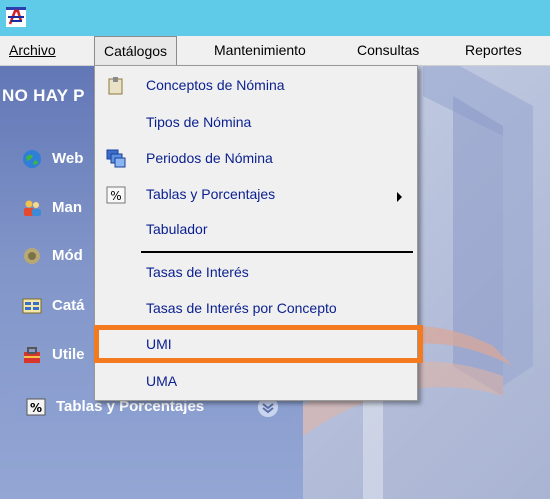 The height and width of the screenshot is (499, 550). What do you see at coordinates (388, 51) in the screenshot?
I see `menu-consultas: Consultas` at bounding box center [388, 51].